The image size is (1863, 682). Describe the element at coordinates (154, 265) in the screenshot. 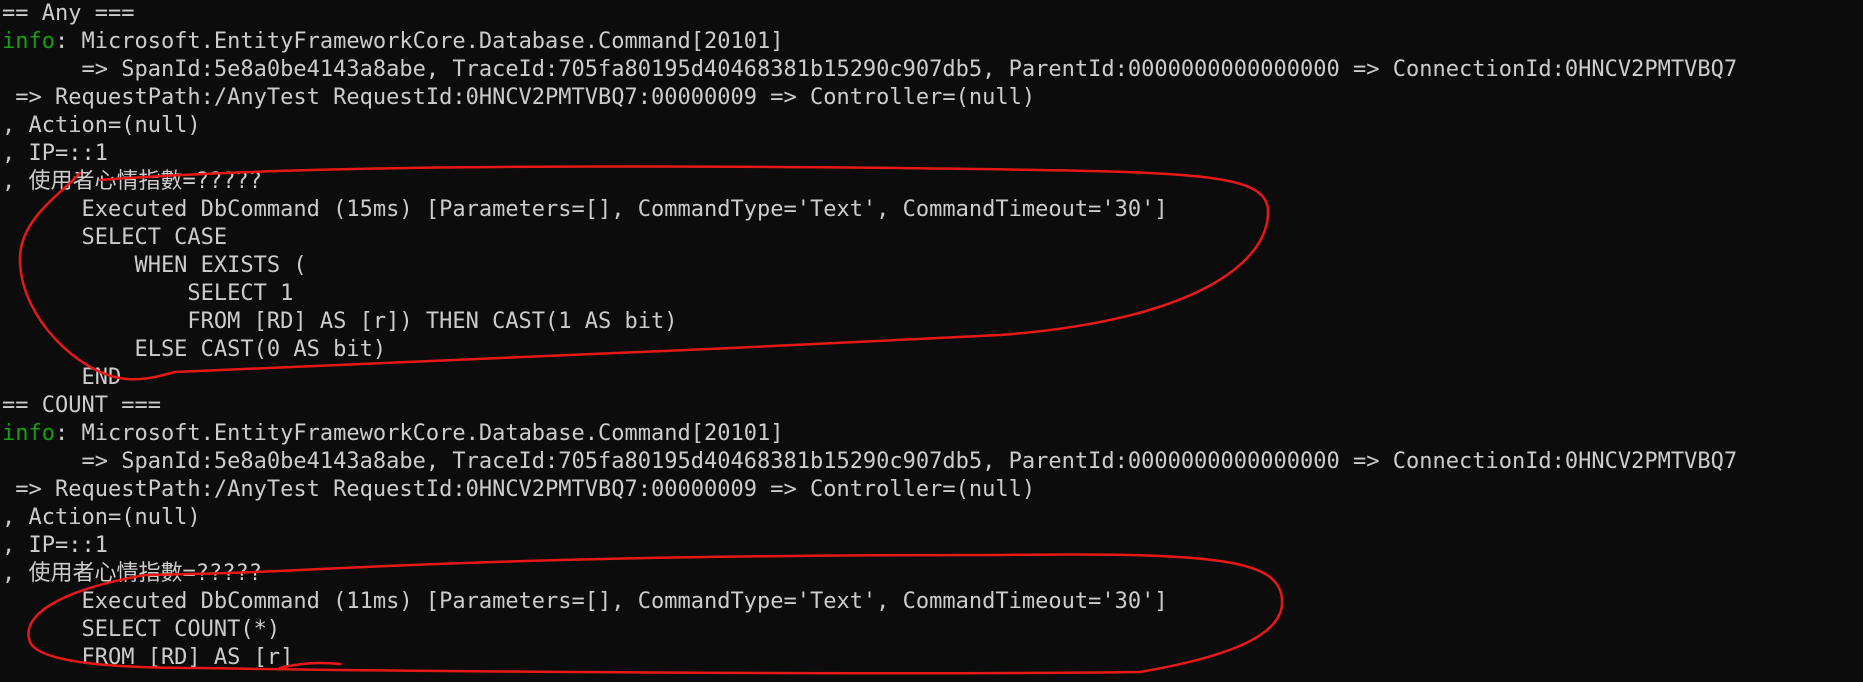

I see `line-text: WHEN EXISTS (` at that location.